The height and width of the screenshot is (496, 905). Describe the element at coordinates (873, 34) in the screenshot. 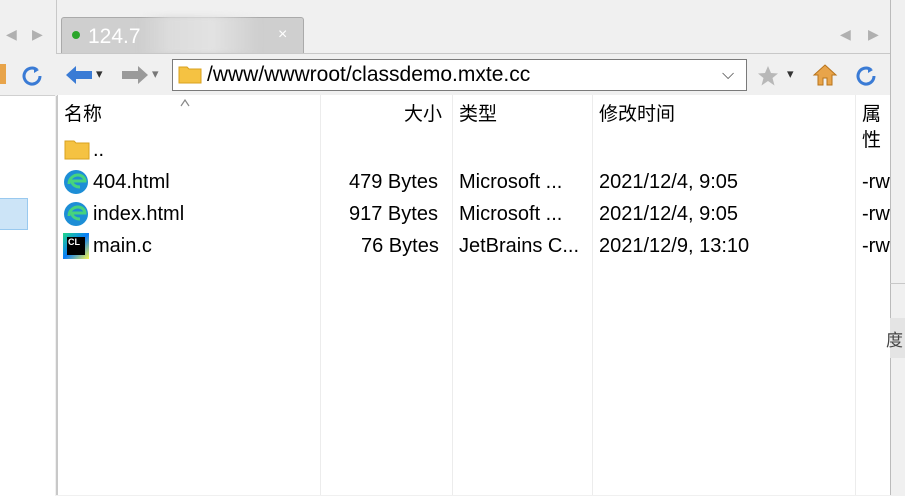

I see `tab-scroll-right-icon: ▶` at that location.